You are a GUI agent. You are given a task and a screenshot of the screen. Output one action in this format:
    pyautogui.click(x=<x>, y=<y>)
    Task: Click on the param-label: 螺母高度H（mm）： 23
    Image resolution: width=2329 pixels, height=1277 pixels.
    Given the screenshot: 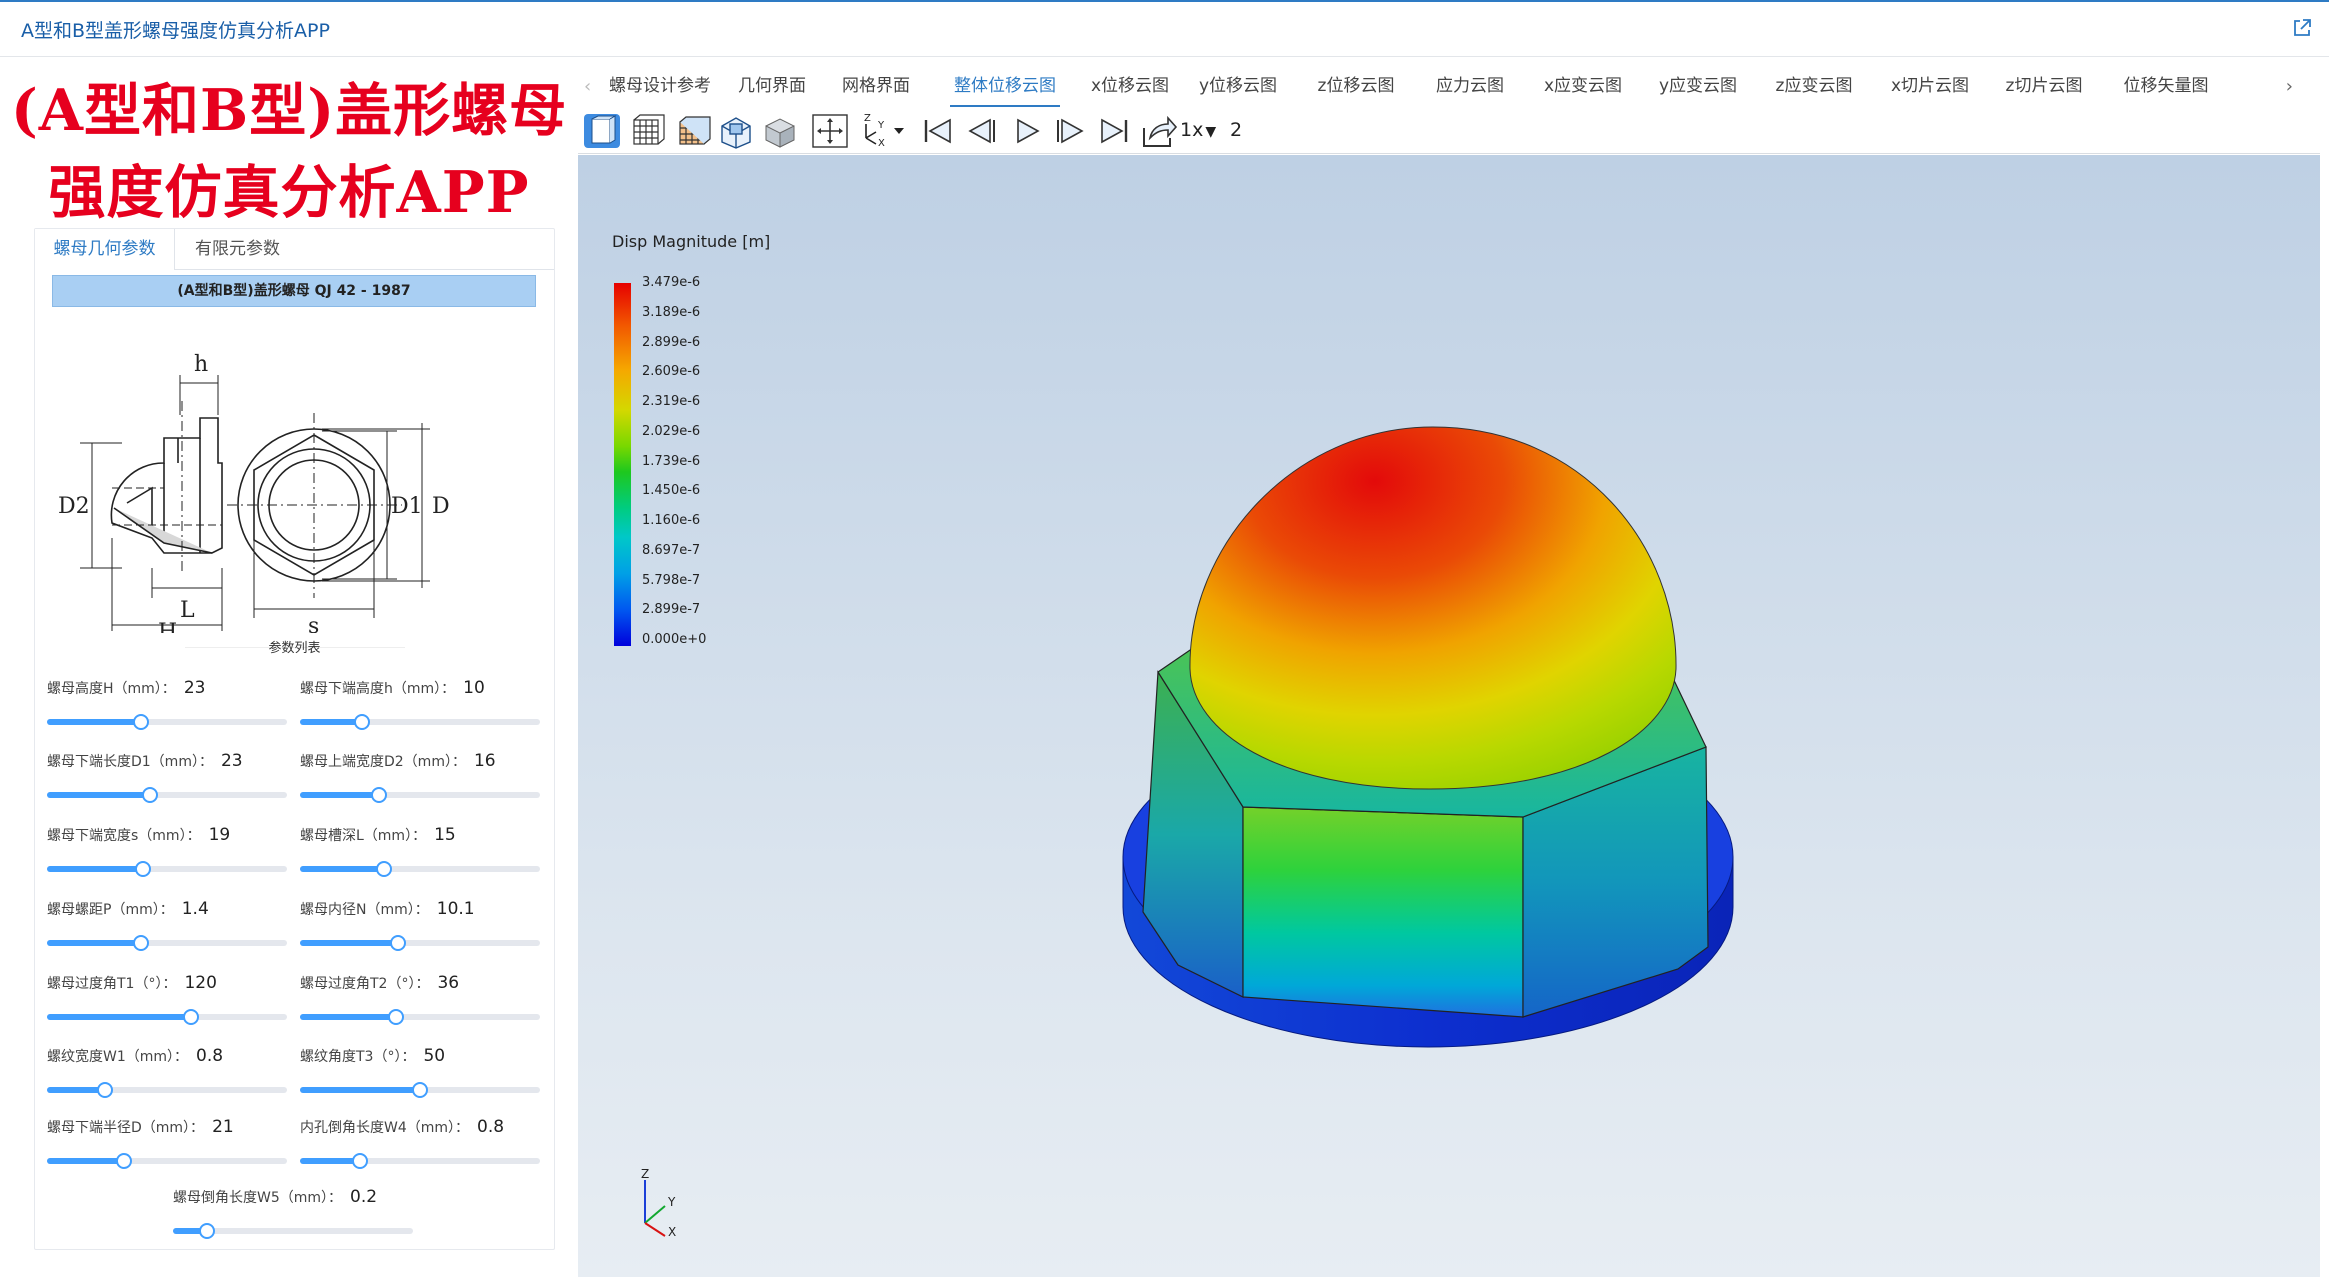 What is the action you would take?
    pyautogui.click(x=126, y=688)
    